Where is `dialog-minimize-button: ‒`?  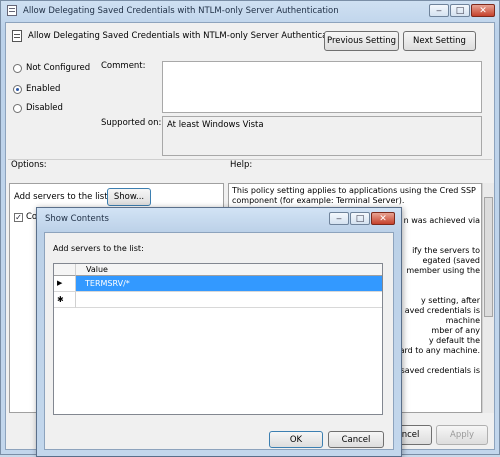
dialog-minimize-button: ‒ is located at coordinates (339, 218).